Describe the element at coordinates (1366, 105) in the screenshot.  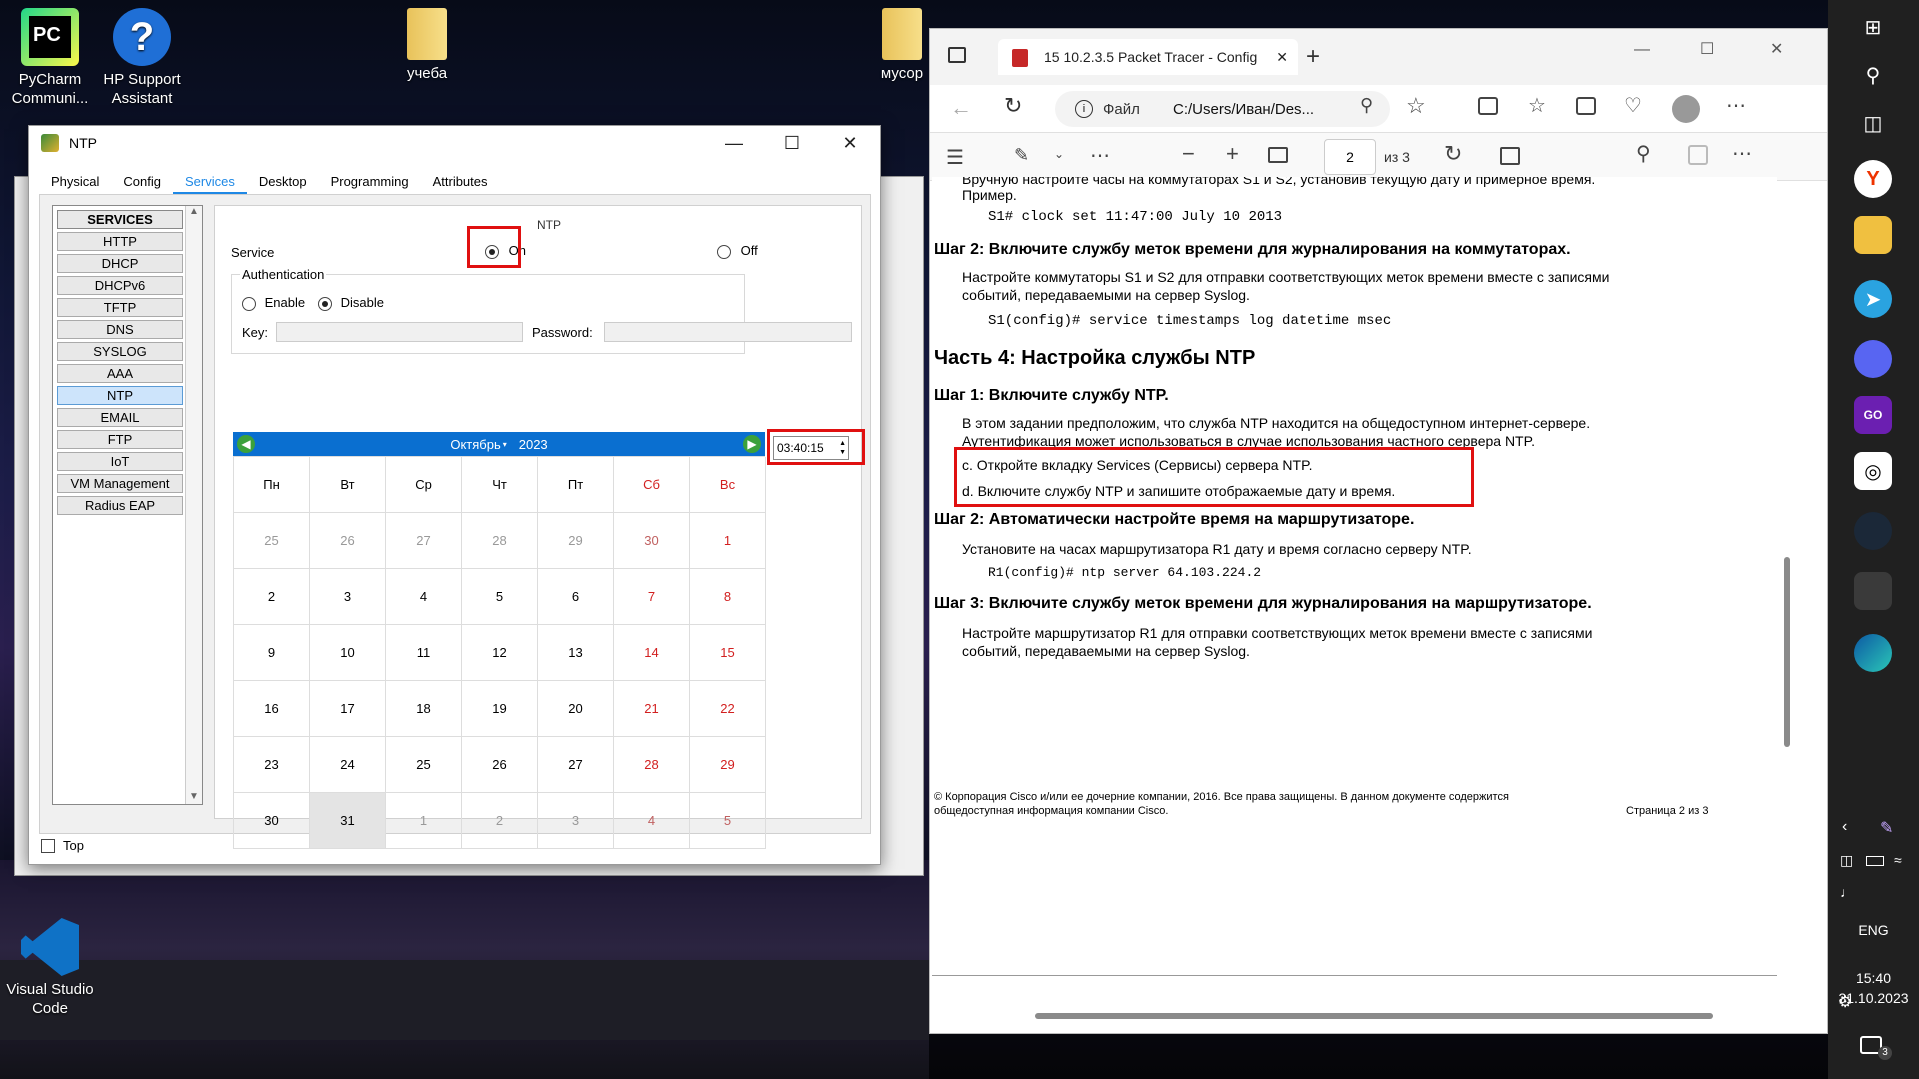
I see `zoom-icon: ⚲` at that location.